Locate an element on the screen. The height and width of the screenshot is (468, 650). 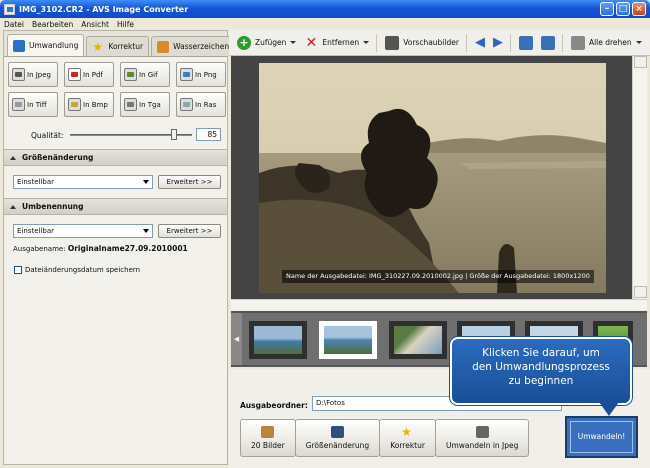
add-button: + Zufügen is located at coordinates (267, 42).